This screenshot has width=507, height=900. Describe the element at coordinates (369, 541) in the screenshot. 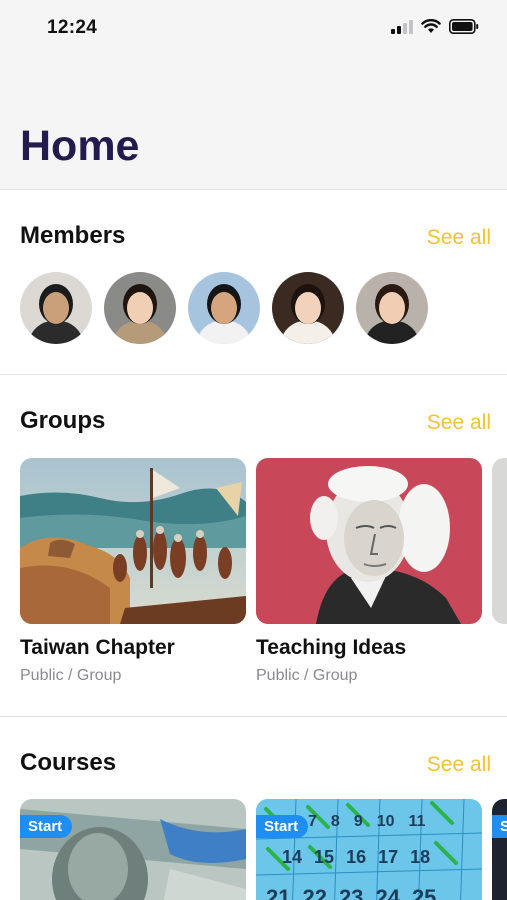

I see `group-image-portrait-engraving` at that location.